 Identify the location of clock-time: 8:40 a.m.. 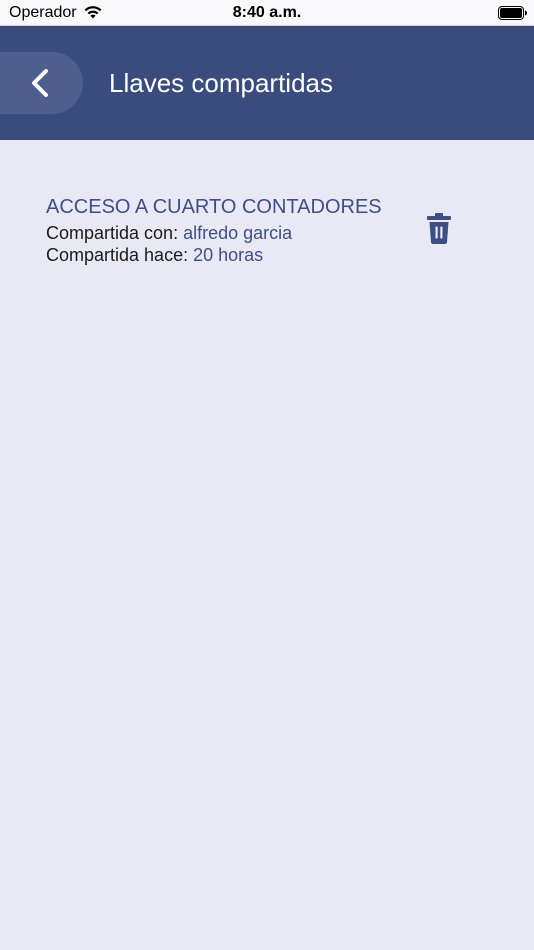
(267, 12).